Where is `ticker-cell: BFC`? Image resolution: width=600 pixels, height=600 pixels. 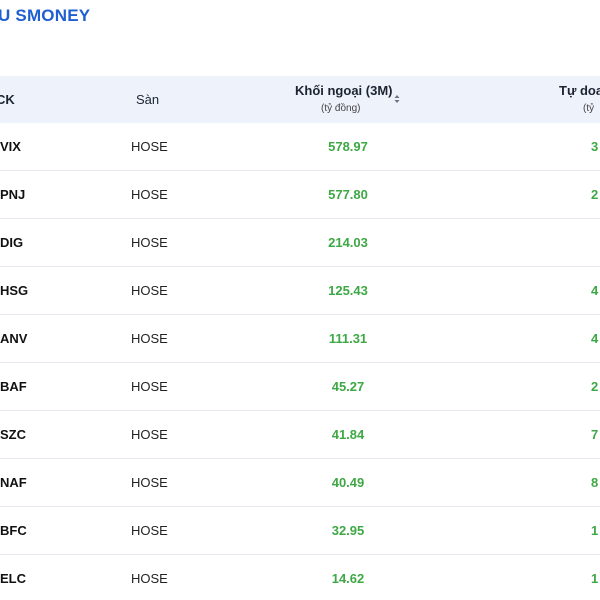
ticker-cell: BFC is located at coordinates (13, 530).